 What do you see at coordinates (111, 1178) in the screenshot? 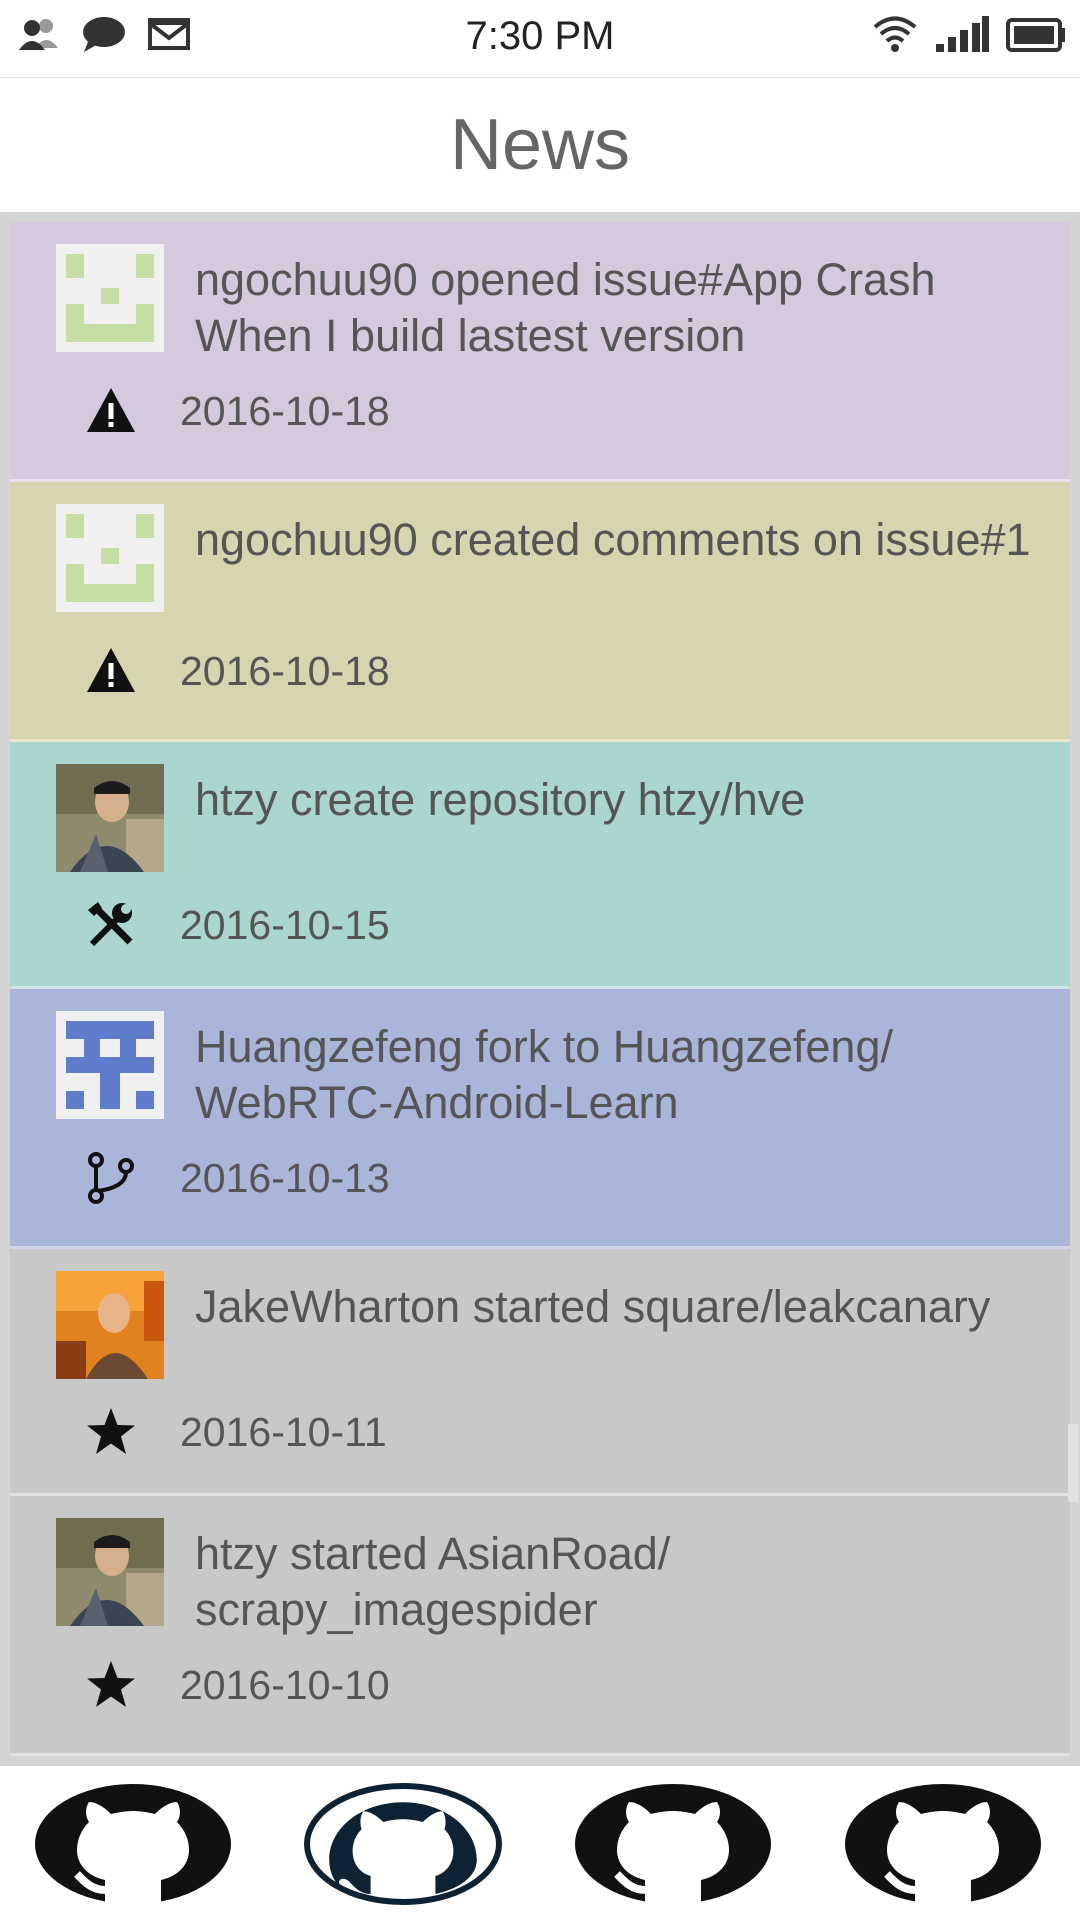
I see `fork-icon` at bounding box center [111, 1178].